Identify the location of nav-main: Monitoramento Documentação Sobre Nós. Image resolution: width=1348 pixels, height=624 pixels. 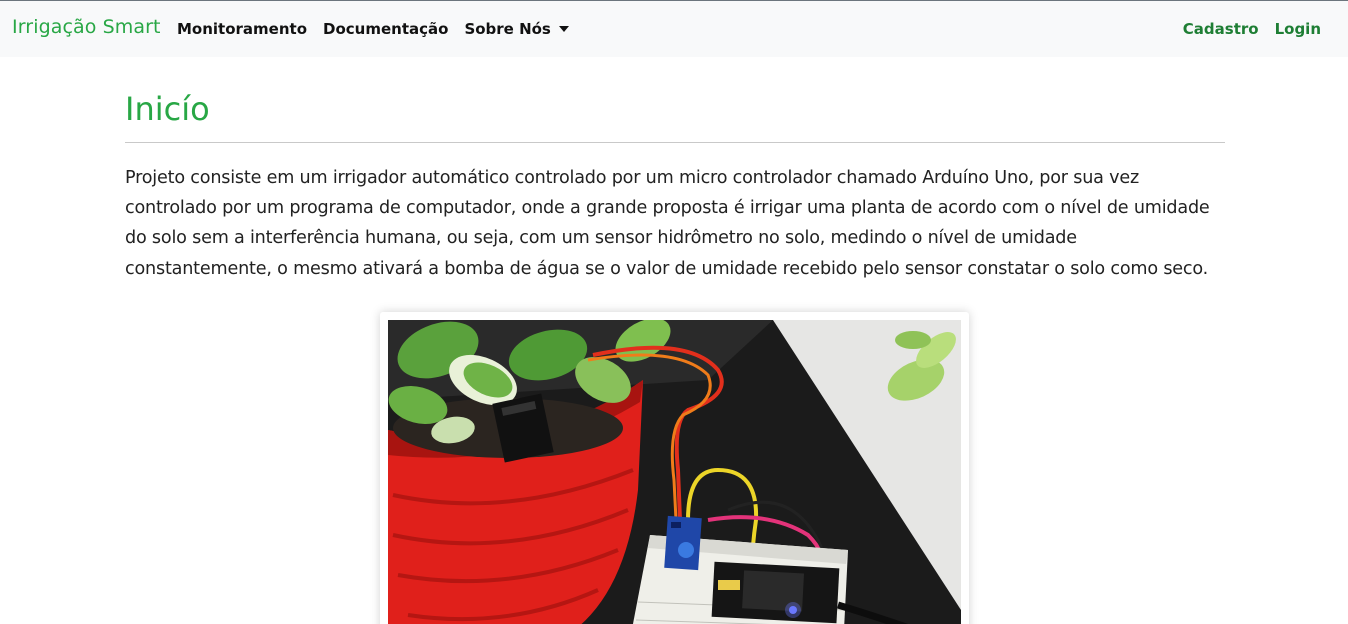
(381, 29).